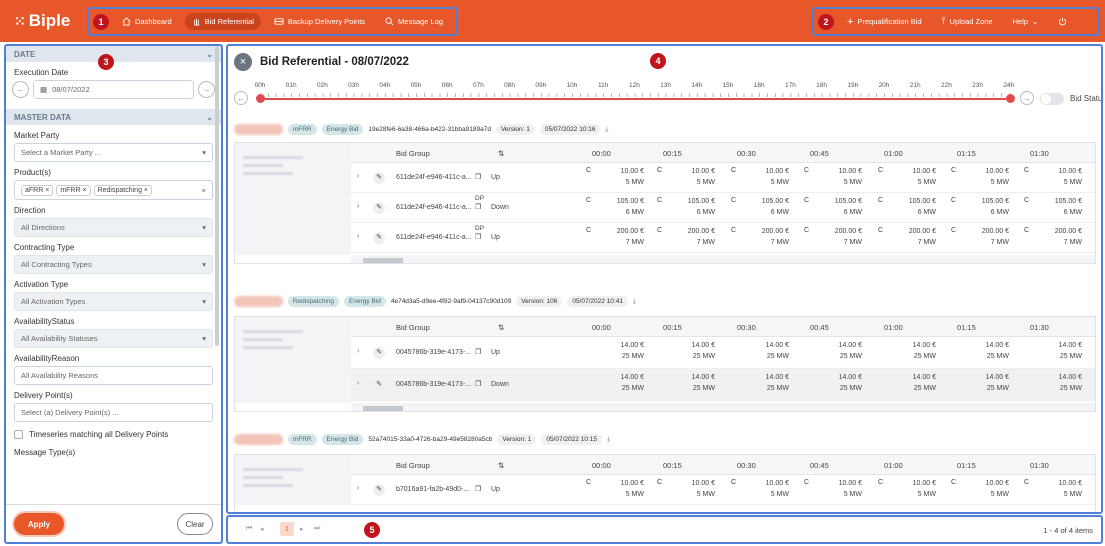 This screenshot has height=546, width=1105. Describe the element at coordinates (287, 529) in the screenshot. I see `current-page: 1` at that location.